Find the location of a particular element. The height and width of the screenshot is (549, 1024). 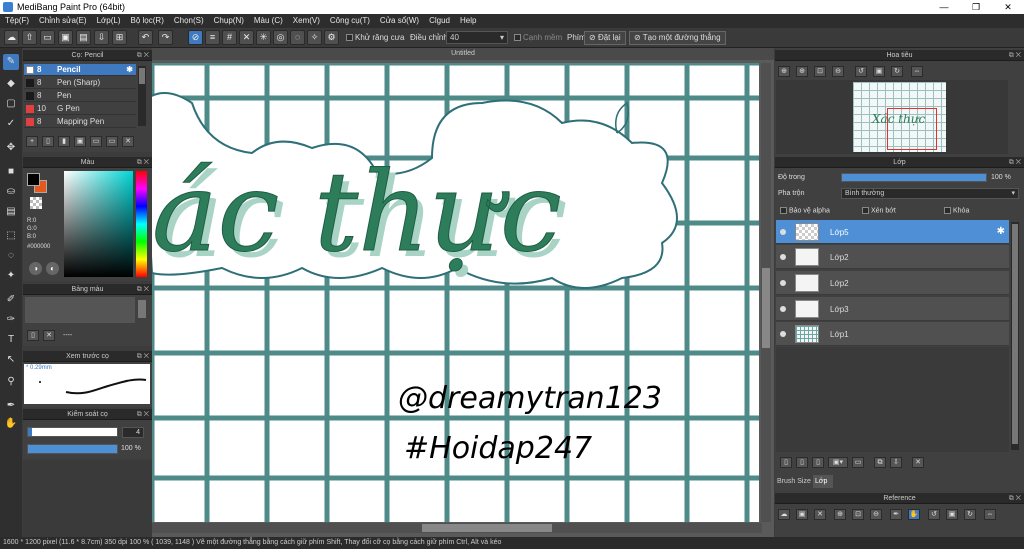

menu-snap: Chụp(N) is located at coordinates (229, 19).